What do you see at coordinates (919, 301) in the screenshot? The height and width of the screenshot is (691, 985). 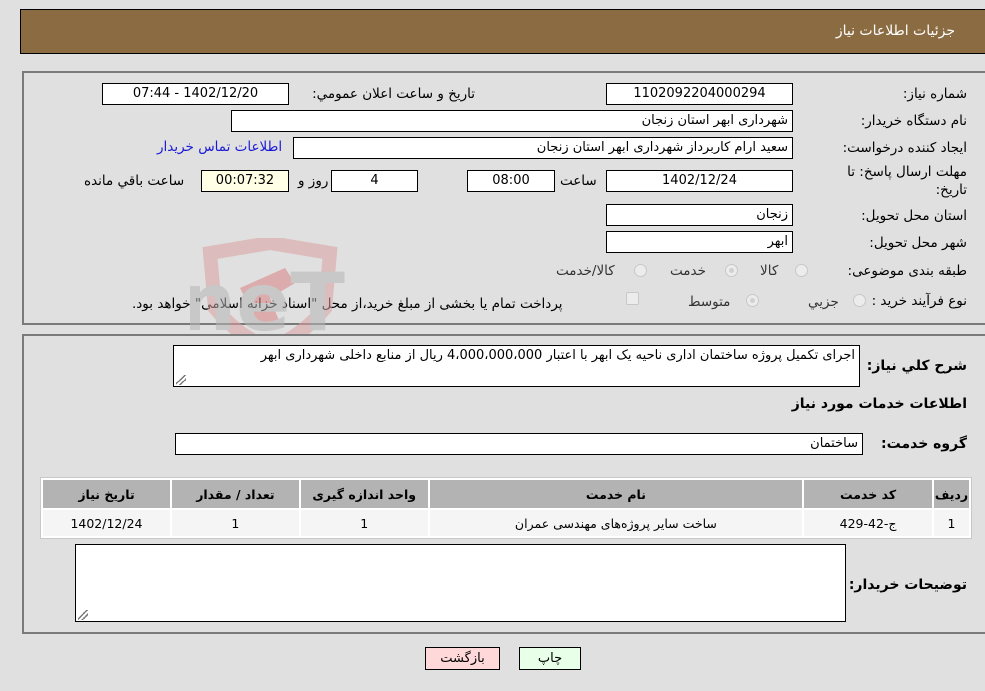 I see `purchase-type-label: نوع فرآیند خرید :` at bounding box center [919, 301].